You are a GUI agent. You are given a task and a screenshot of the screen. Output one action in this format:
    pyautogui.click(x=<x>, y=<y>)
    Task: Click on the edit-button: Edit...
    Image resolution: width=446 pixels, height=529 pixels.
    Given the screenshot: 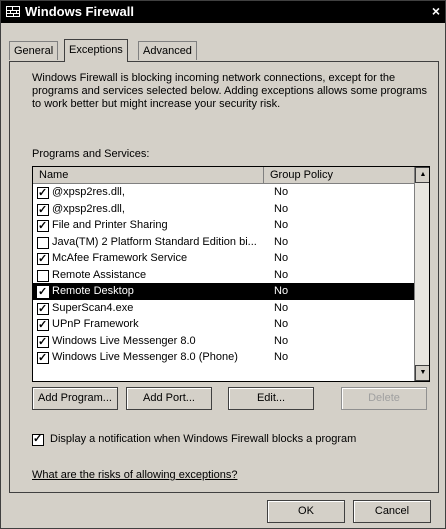 What is the action you would take?
    pyautogui.click(x=271, y=398)
    